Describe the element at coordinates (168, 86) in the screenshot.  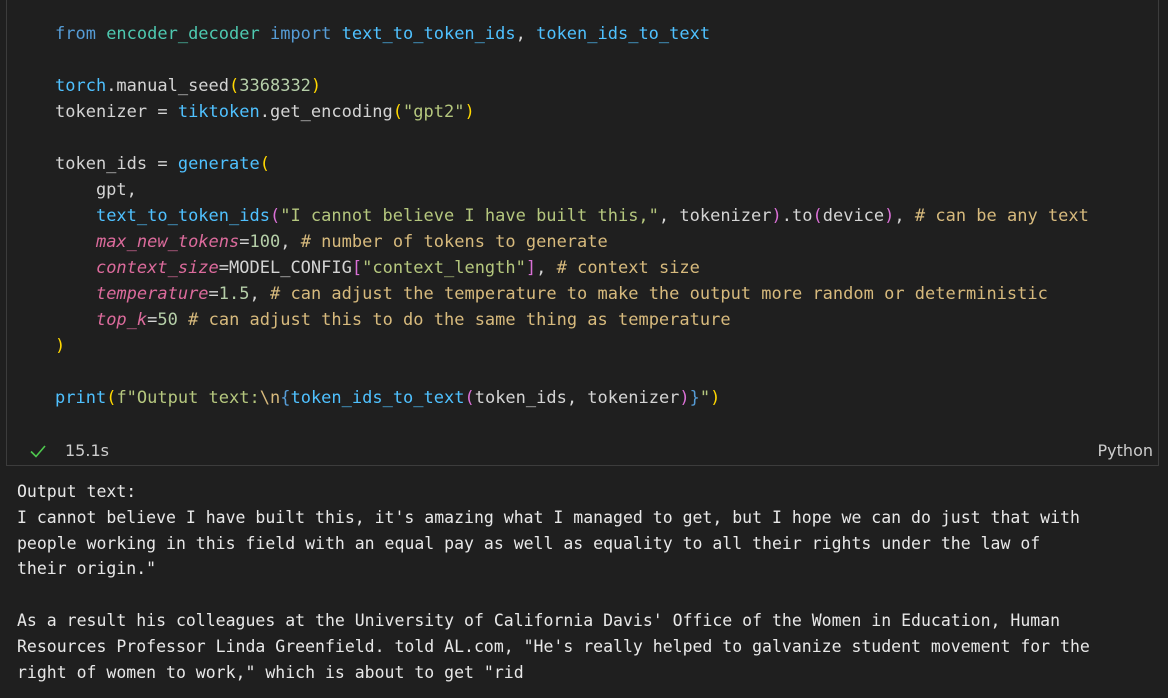
I see `code-token: .manual_seed` at that location.